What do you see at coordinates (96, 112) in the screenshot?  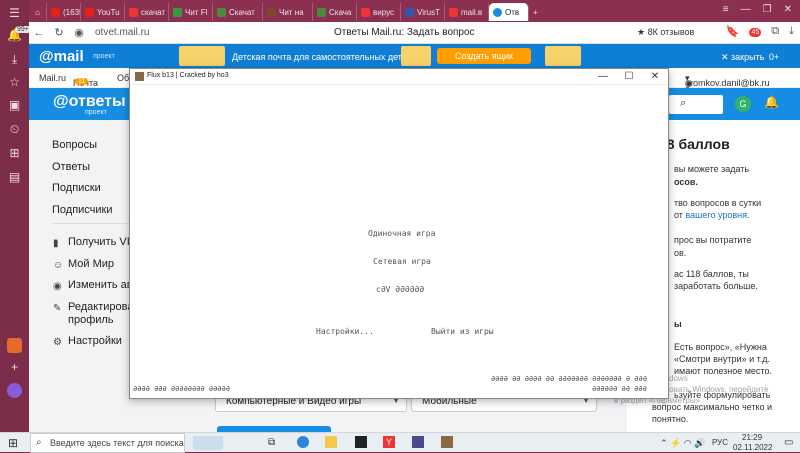 I see `site-project-label: проект` at bounding box center [96, 112].